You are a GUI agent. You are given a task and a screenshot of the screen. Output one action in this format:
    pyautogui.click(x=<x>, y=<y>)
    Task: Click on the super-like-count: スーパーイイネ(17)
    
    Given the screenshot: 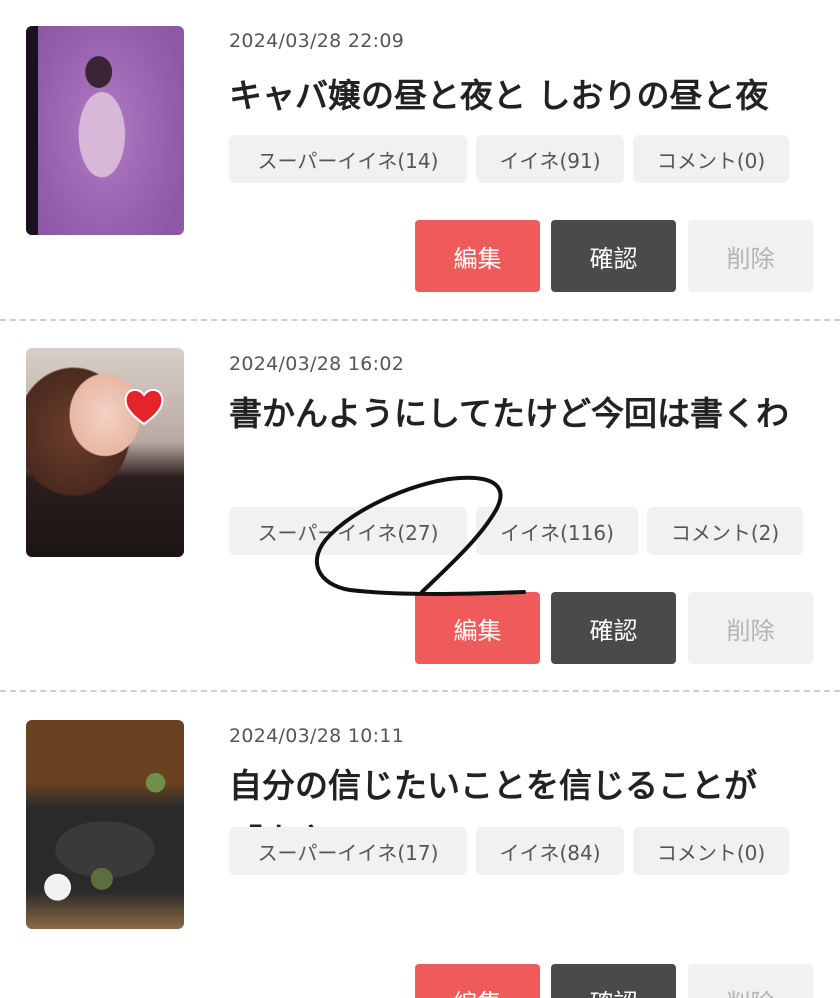 What is the action you would take?
    pyautogui.click(x=348, y=851)
    